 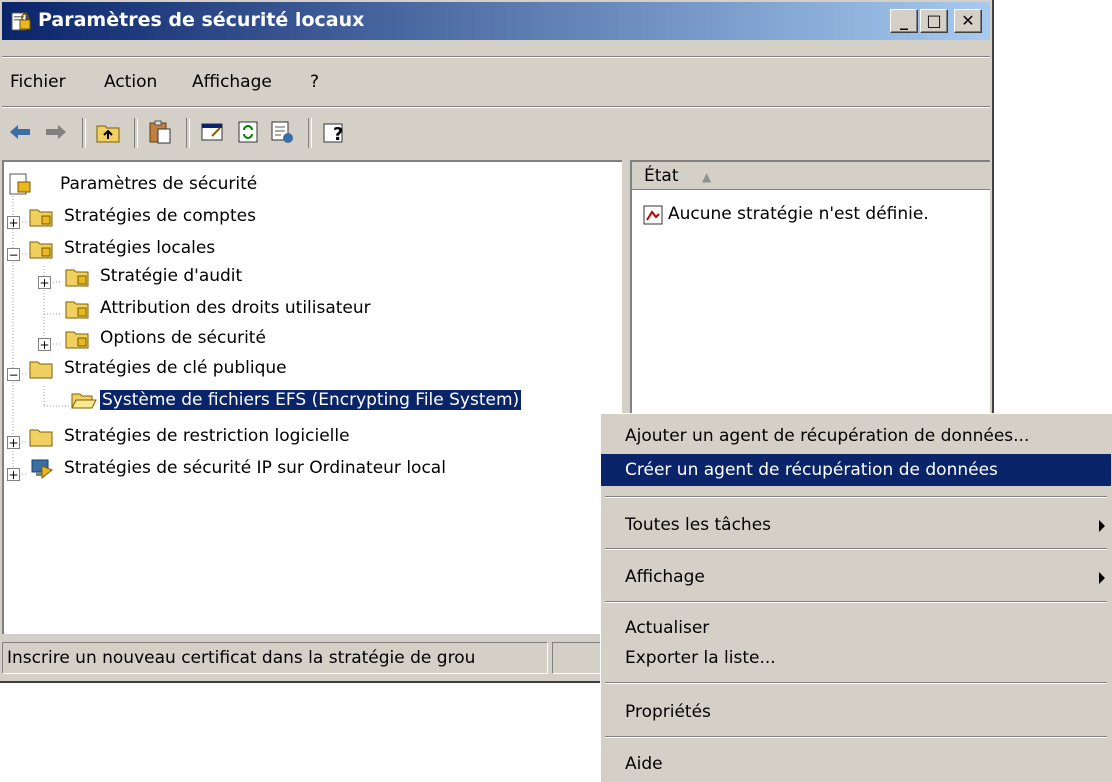 What do you see at coordinates (84, 401) in the screenshot?
I see `open-folder-icon` at bounding box center [84, 401].